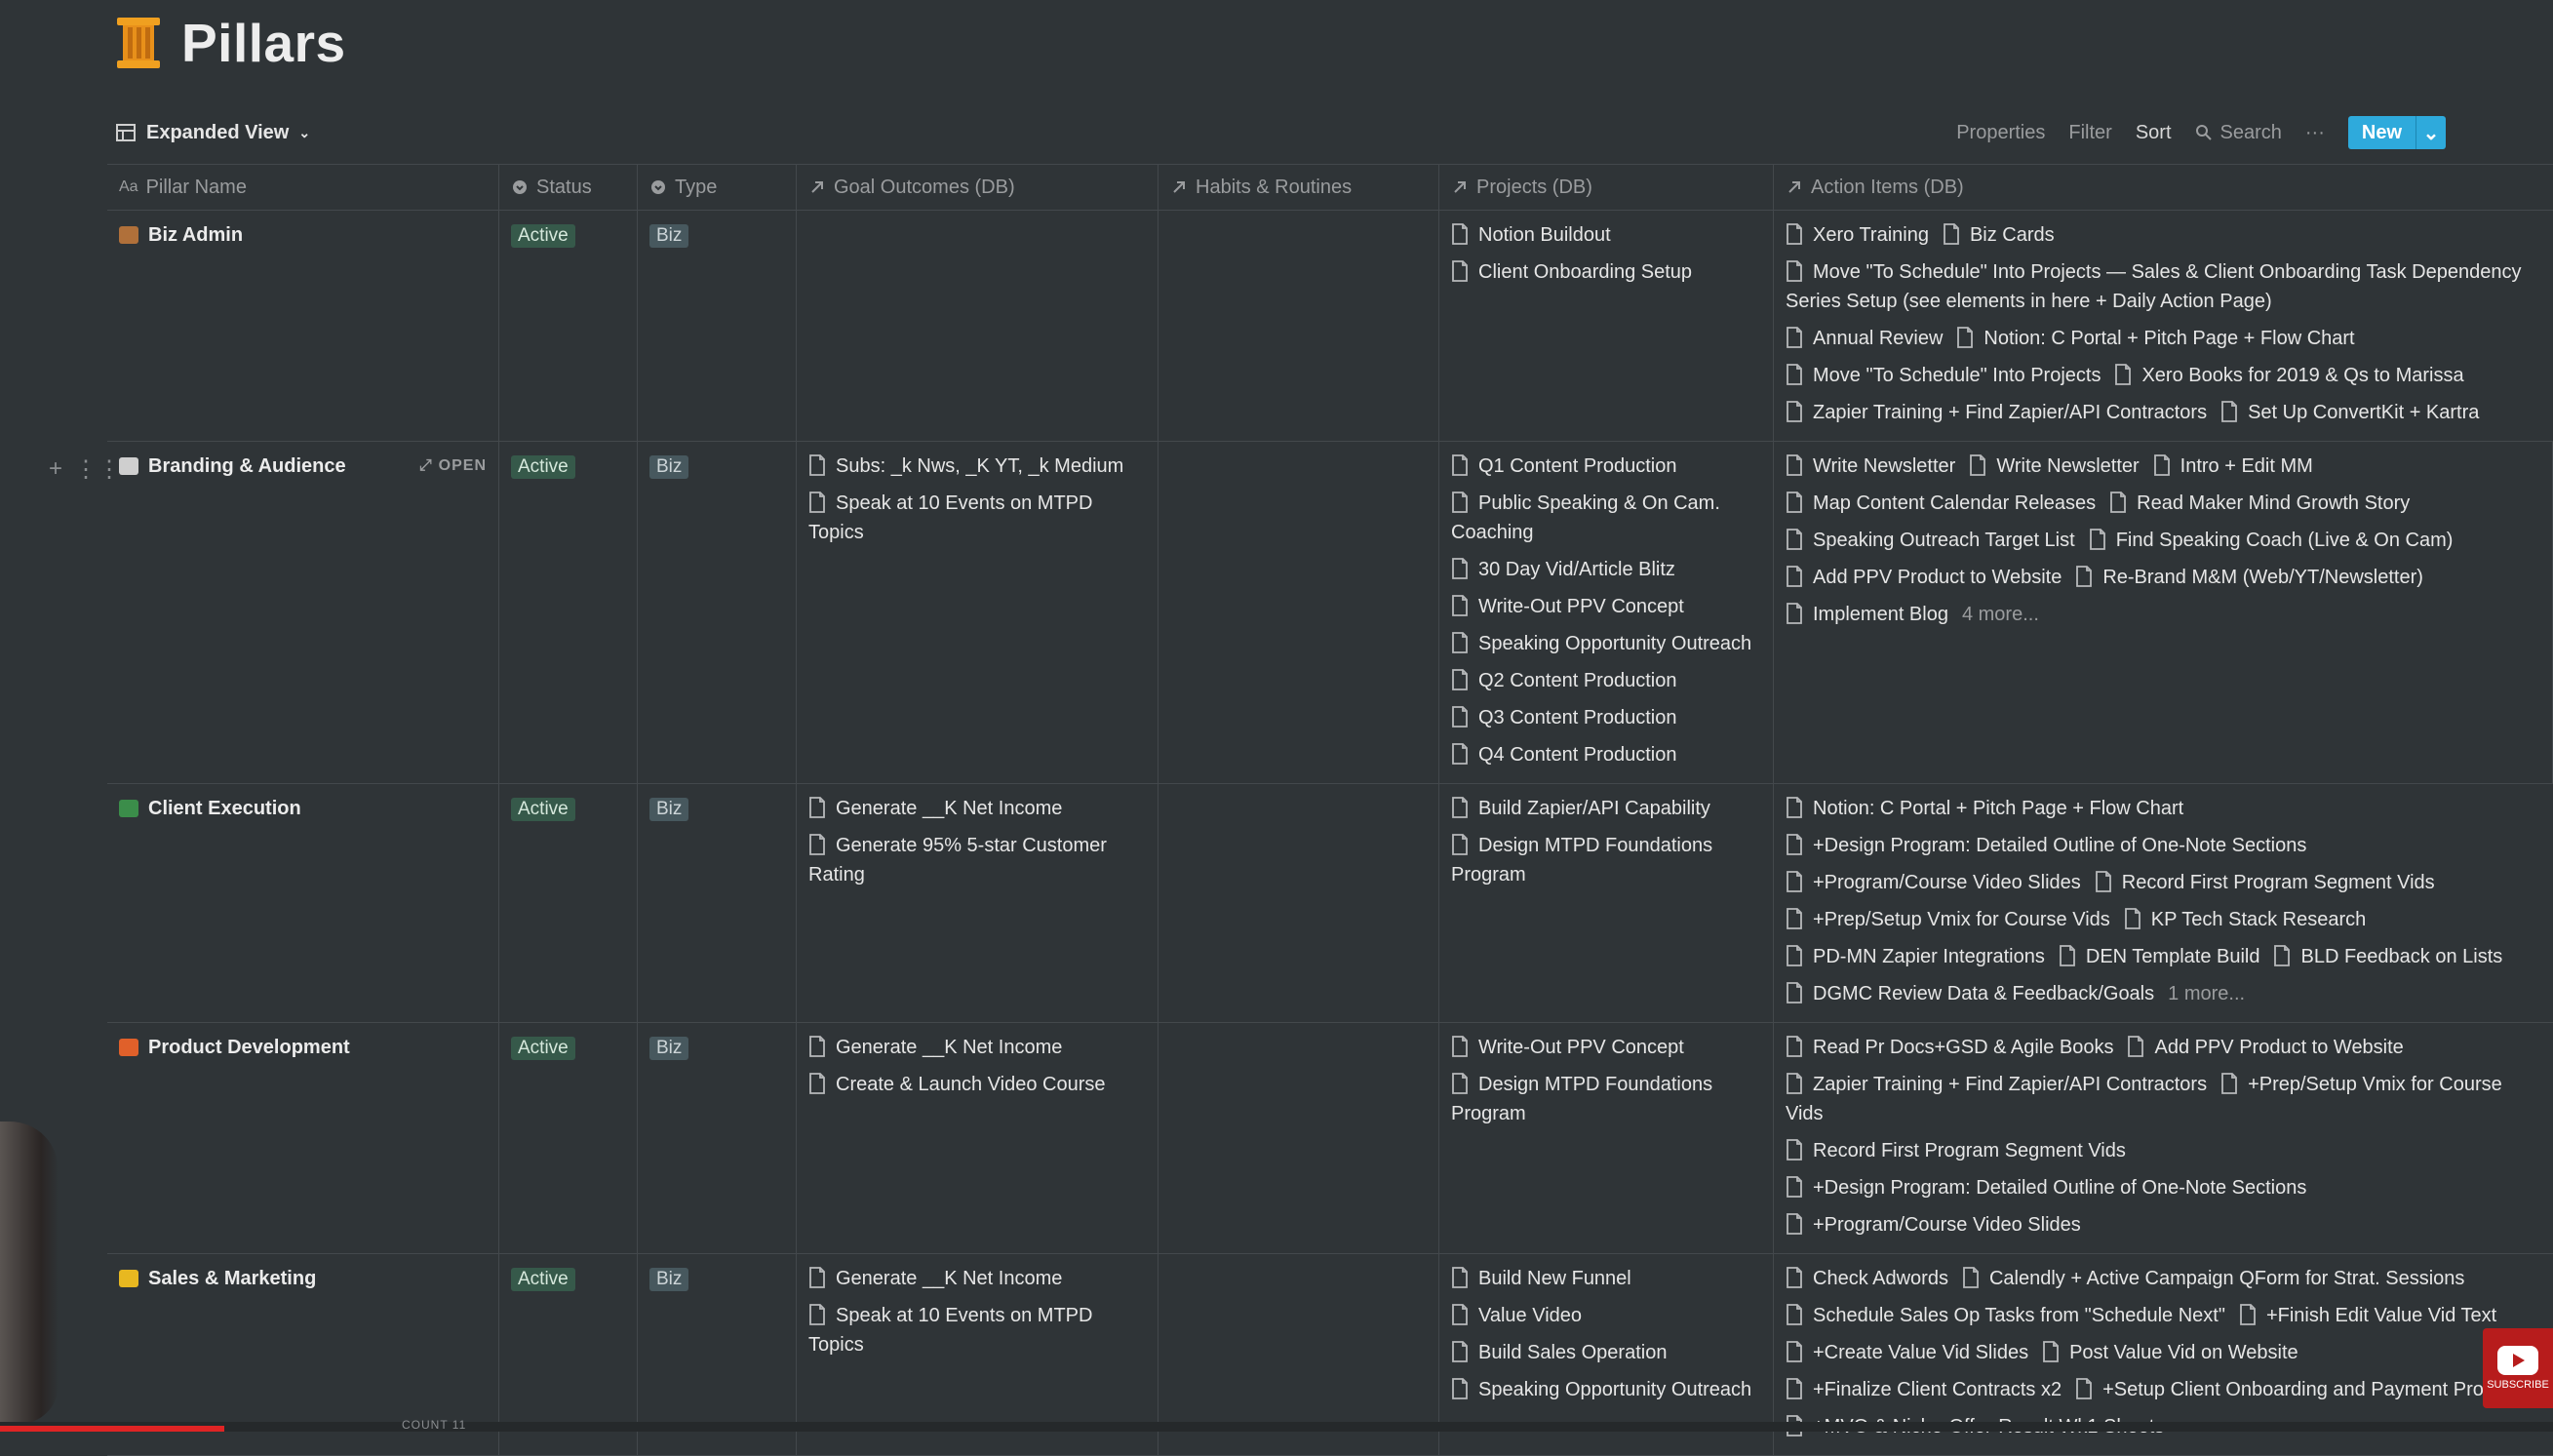  Describe the element at coordinates (1606, 1278) in the screenshot. I see `relation-item: Build New Funnel` at that location.